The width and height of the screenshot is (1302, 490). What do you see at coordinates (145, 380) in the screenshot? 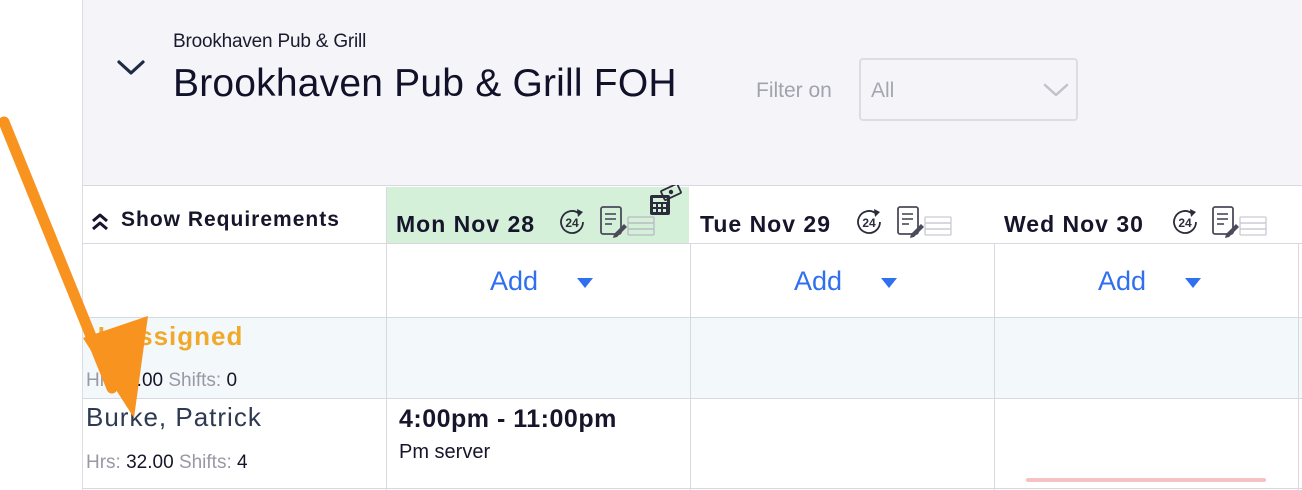
I see `hrs-value: 0.00` at bounding box center [145, 380].